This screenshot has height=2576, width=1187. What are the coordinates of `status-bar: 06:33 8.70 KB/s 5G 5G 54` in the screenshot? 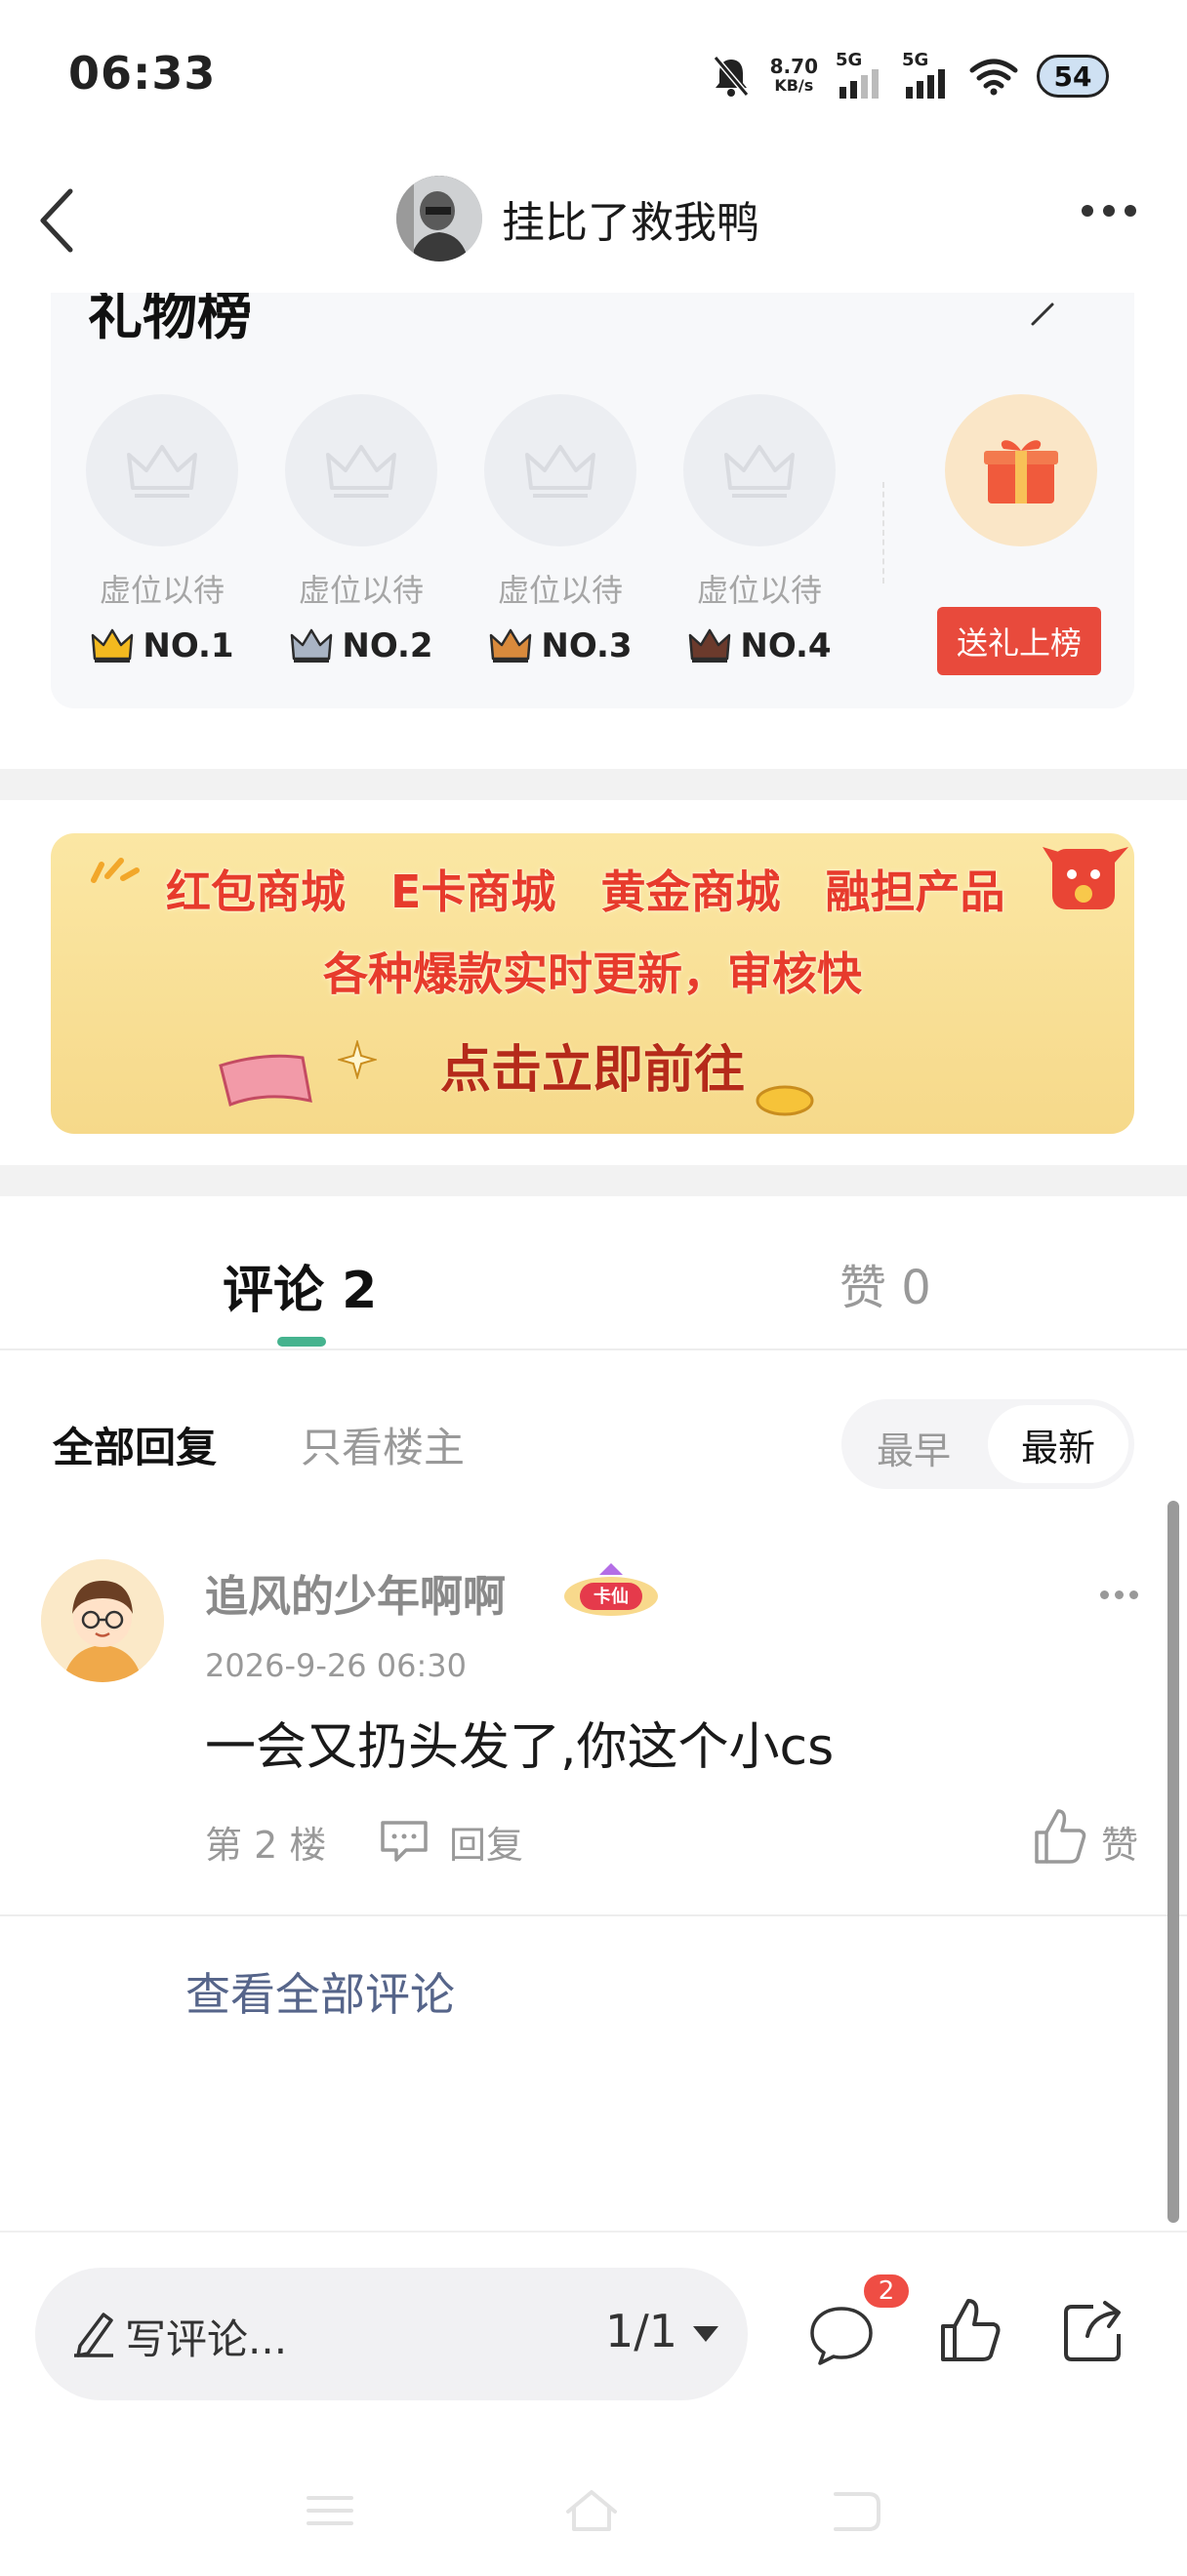 It's located at (593, 73).